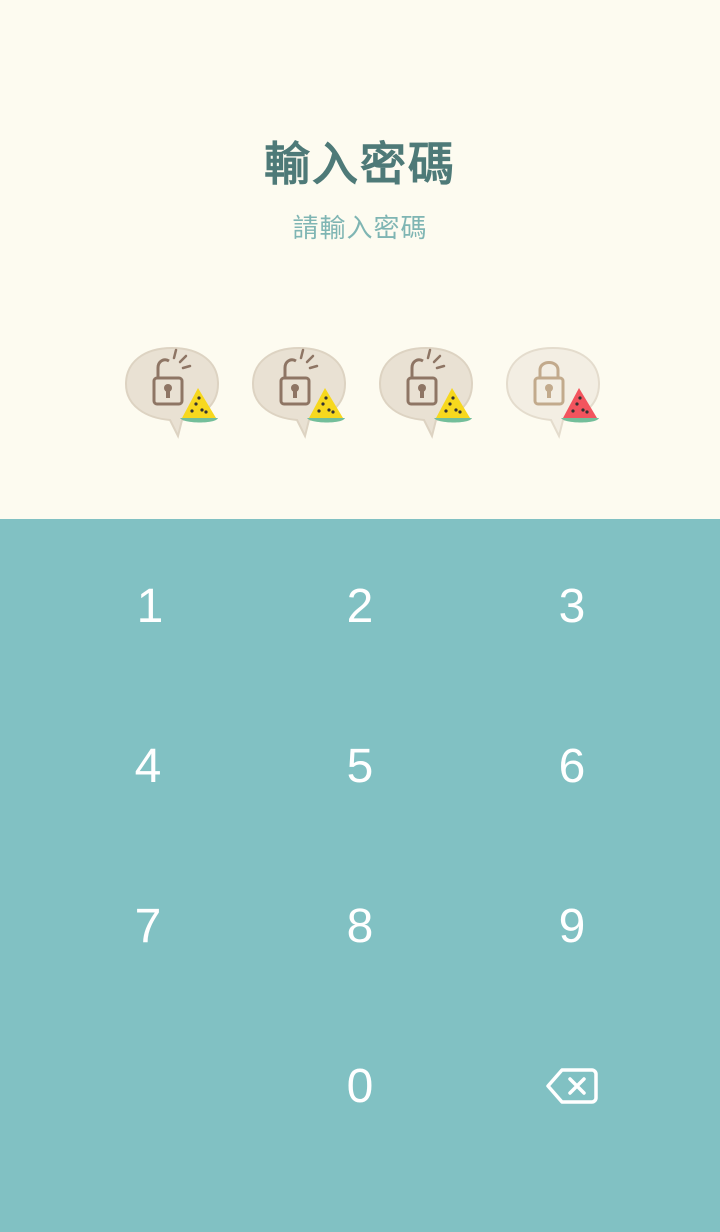 This screenshot has width=720, height=1232. Describe the element at coordinates (572, 926) in the screenshot. I see `key-9: 9` at that location.